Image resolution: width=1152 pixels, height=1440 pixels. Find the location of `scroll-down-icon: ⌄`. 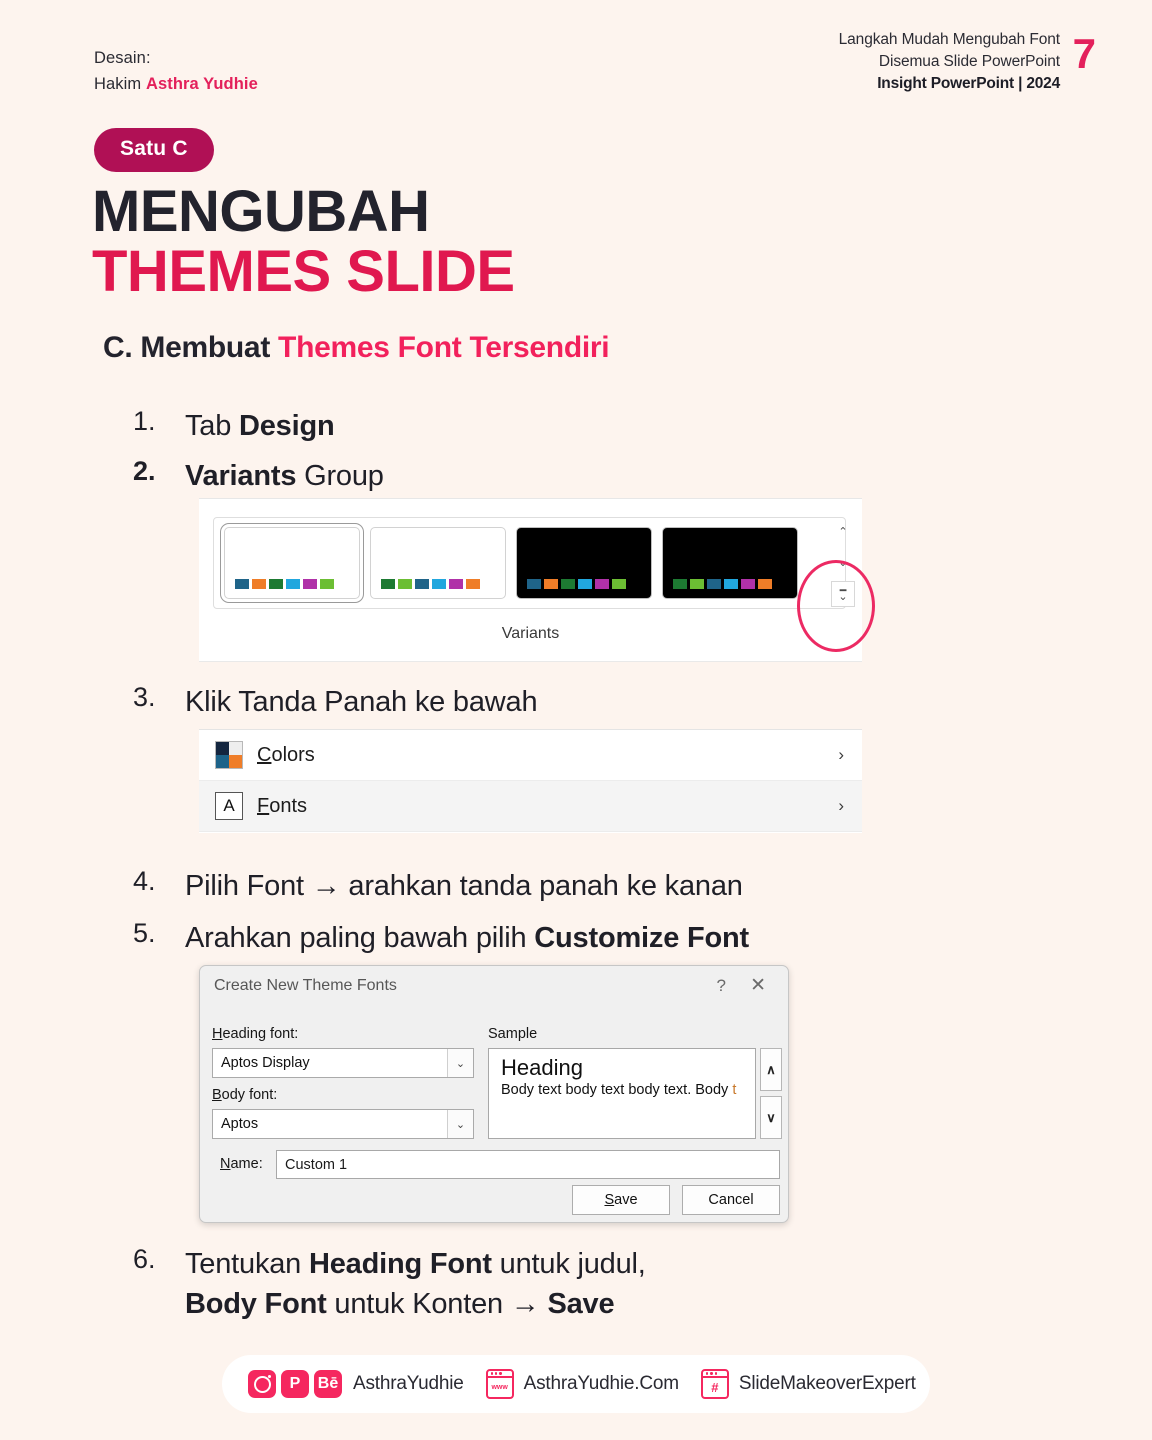

scroll-down-icon: ⌄ is located at coordinates (843, 563).